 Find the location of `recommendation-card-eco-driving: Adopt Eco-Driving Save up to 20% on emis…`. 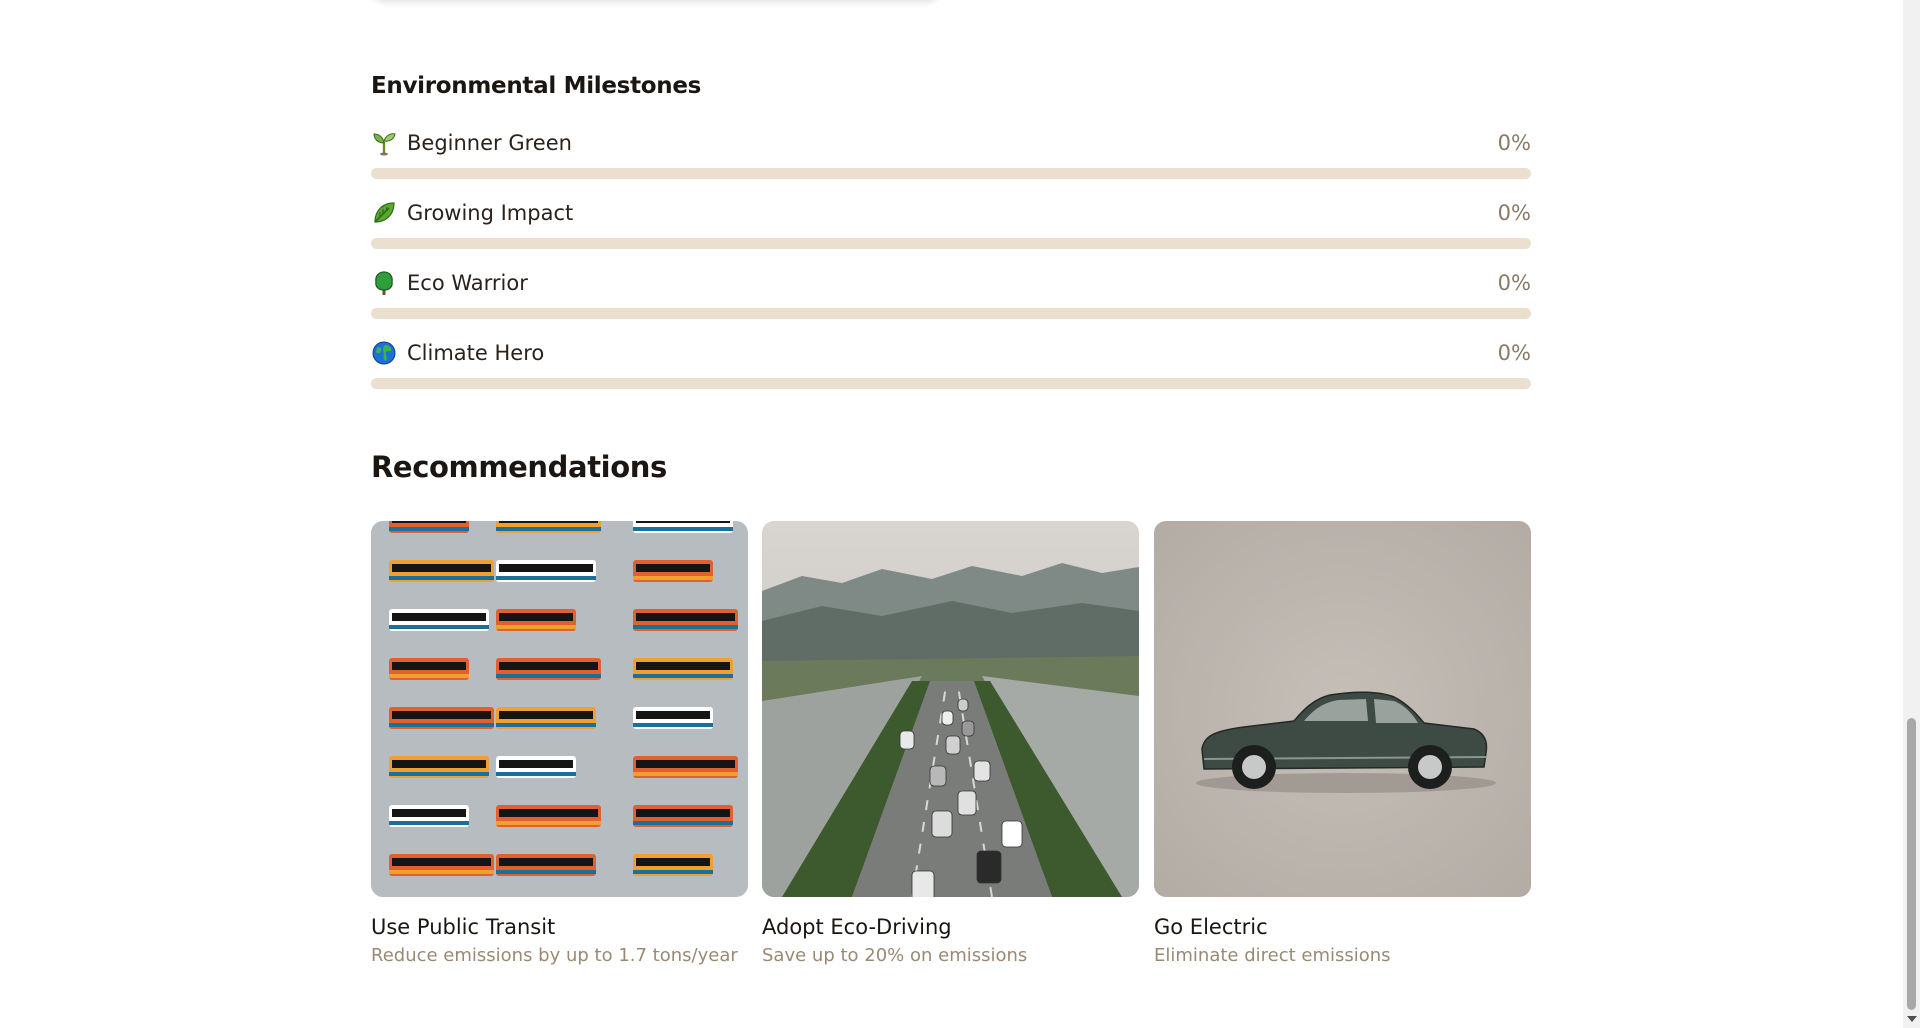

recommendation-card-eco-driving: Adopt Eco-Driving Save up to 20% on emis… is located at coordinates (950, 743).